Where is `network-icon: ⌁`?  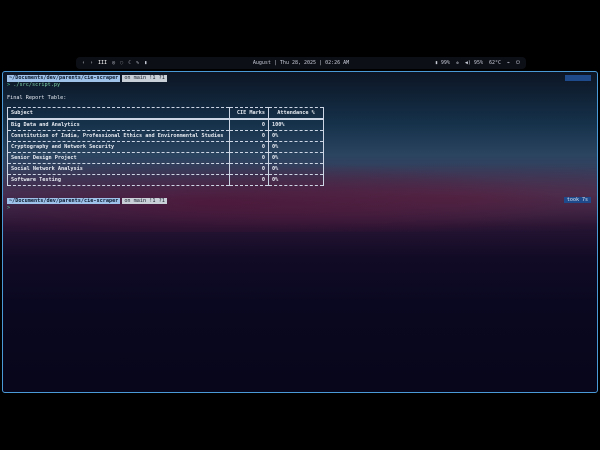 network-icon: ⌁ is located at coordinates (508, 63).